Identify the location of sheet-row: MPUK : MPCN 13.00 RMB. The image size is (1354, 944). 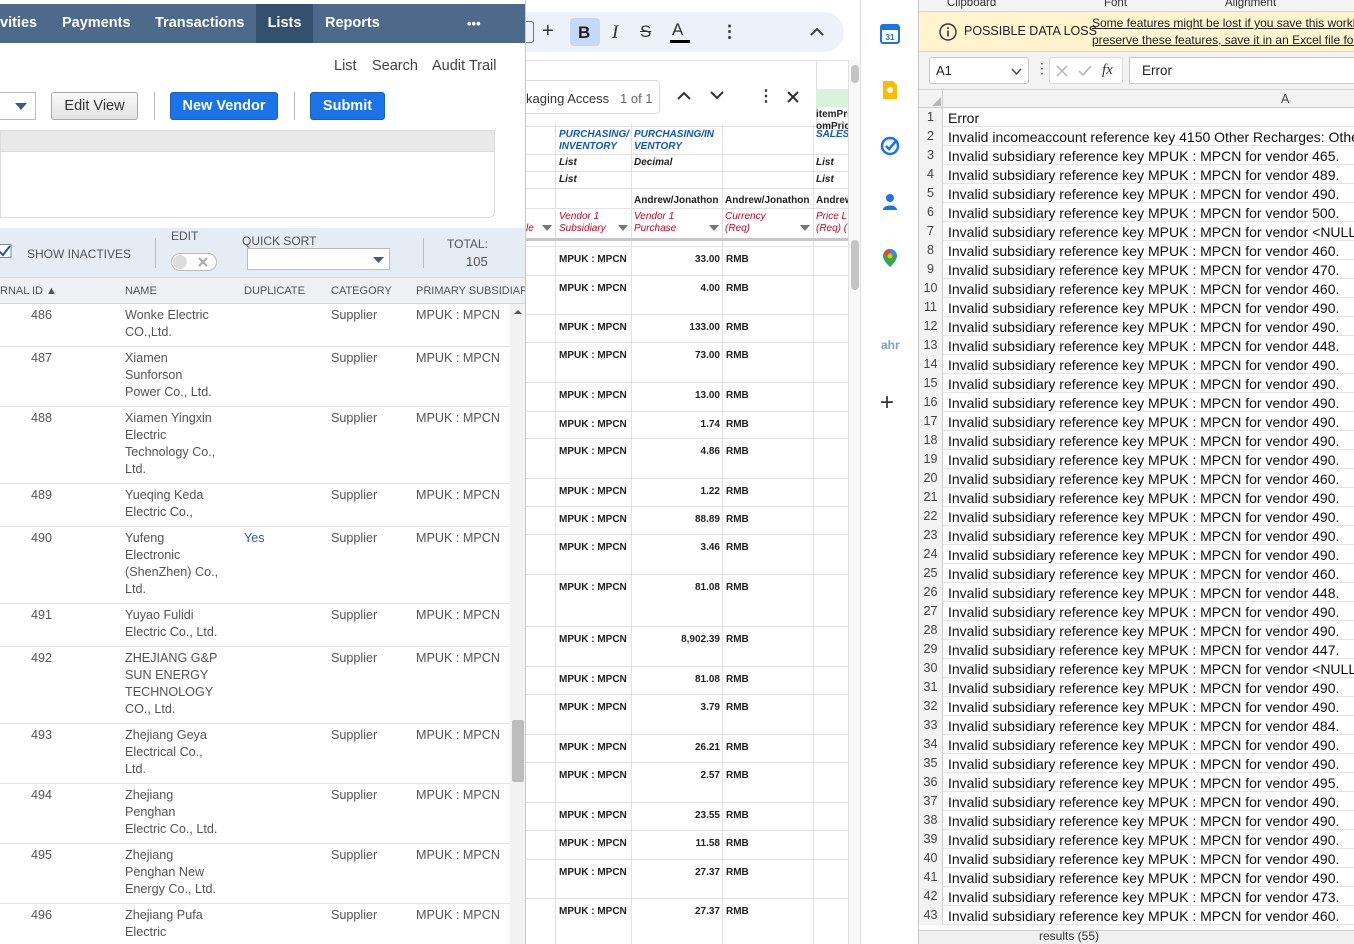
(687, 400).